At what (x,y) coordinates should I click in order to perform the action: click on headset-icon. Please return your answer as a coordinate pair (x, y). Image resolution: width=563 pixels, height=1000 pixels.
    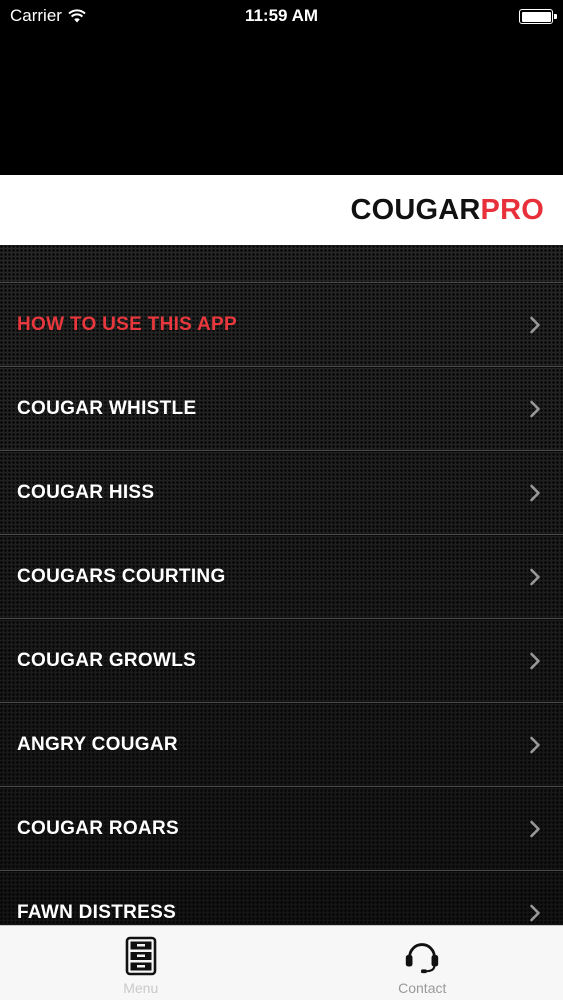
    Looking at the image, I should click on (422, 956).